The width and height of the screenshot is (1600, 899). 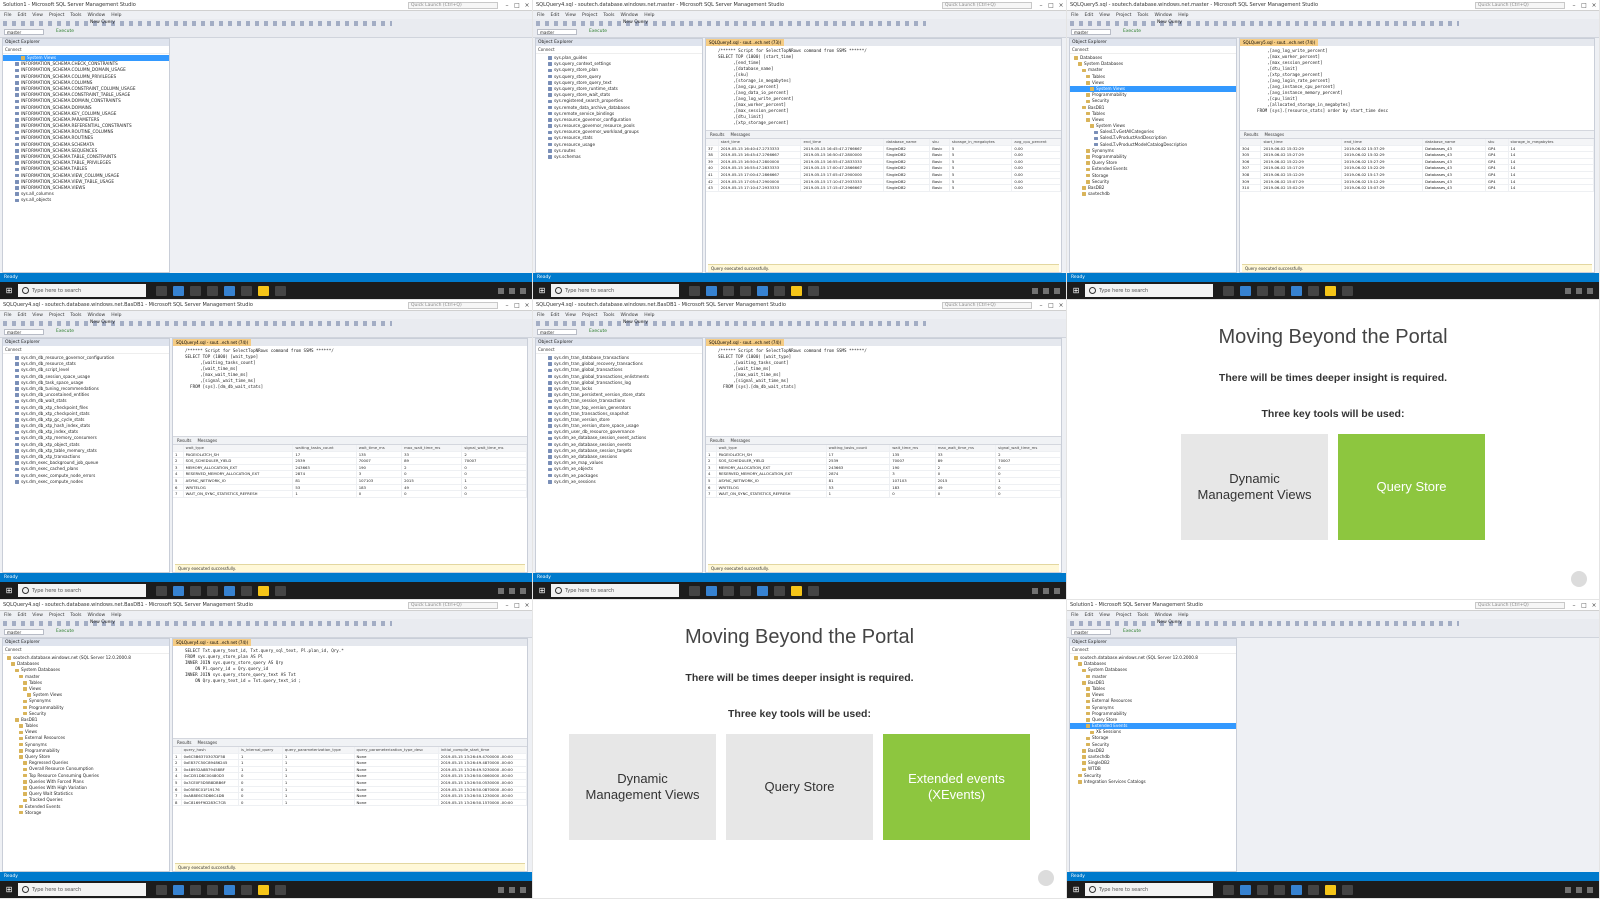 I want to click on play-icon, so click(x=1046, y=878).